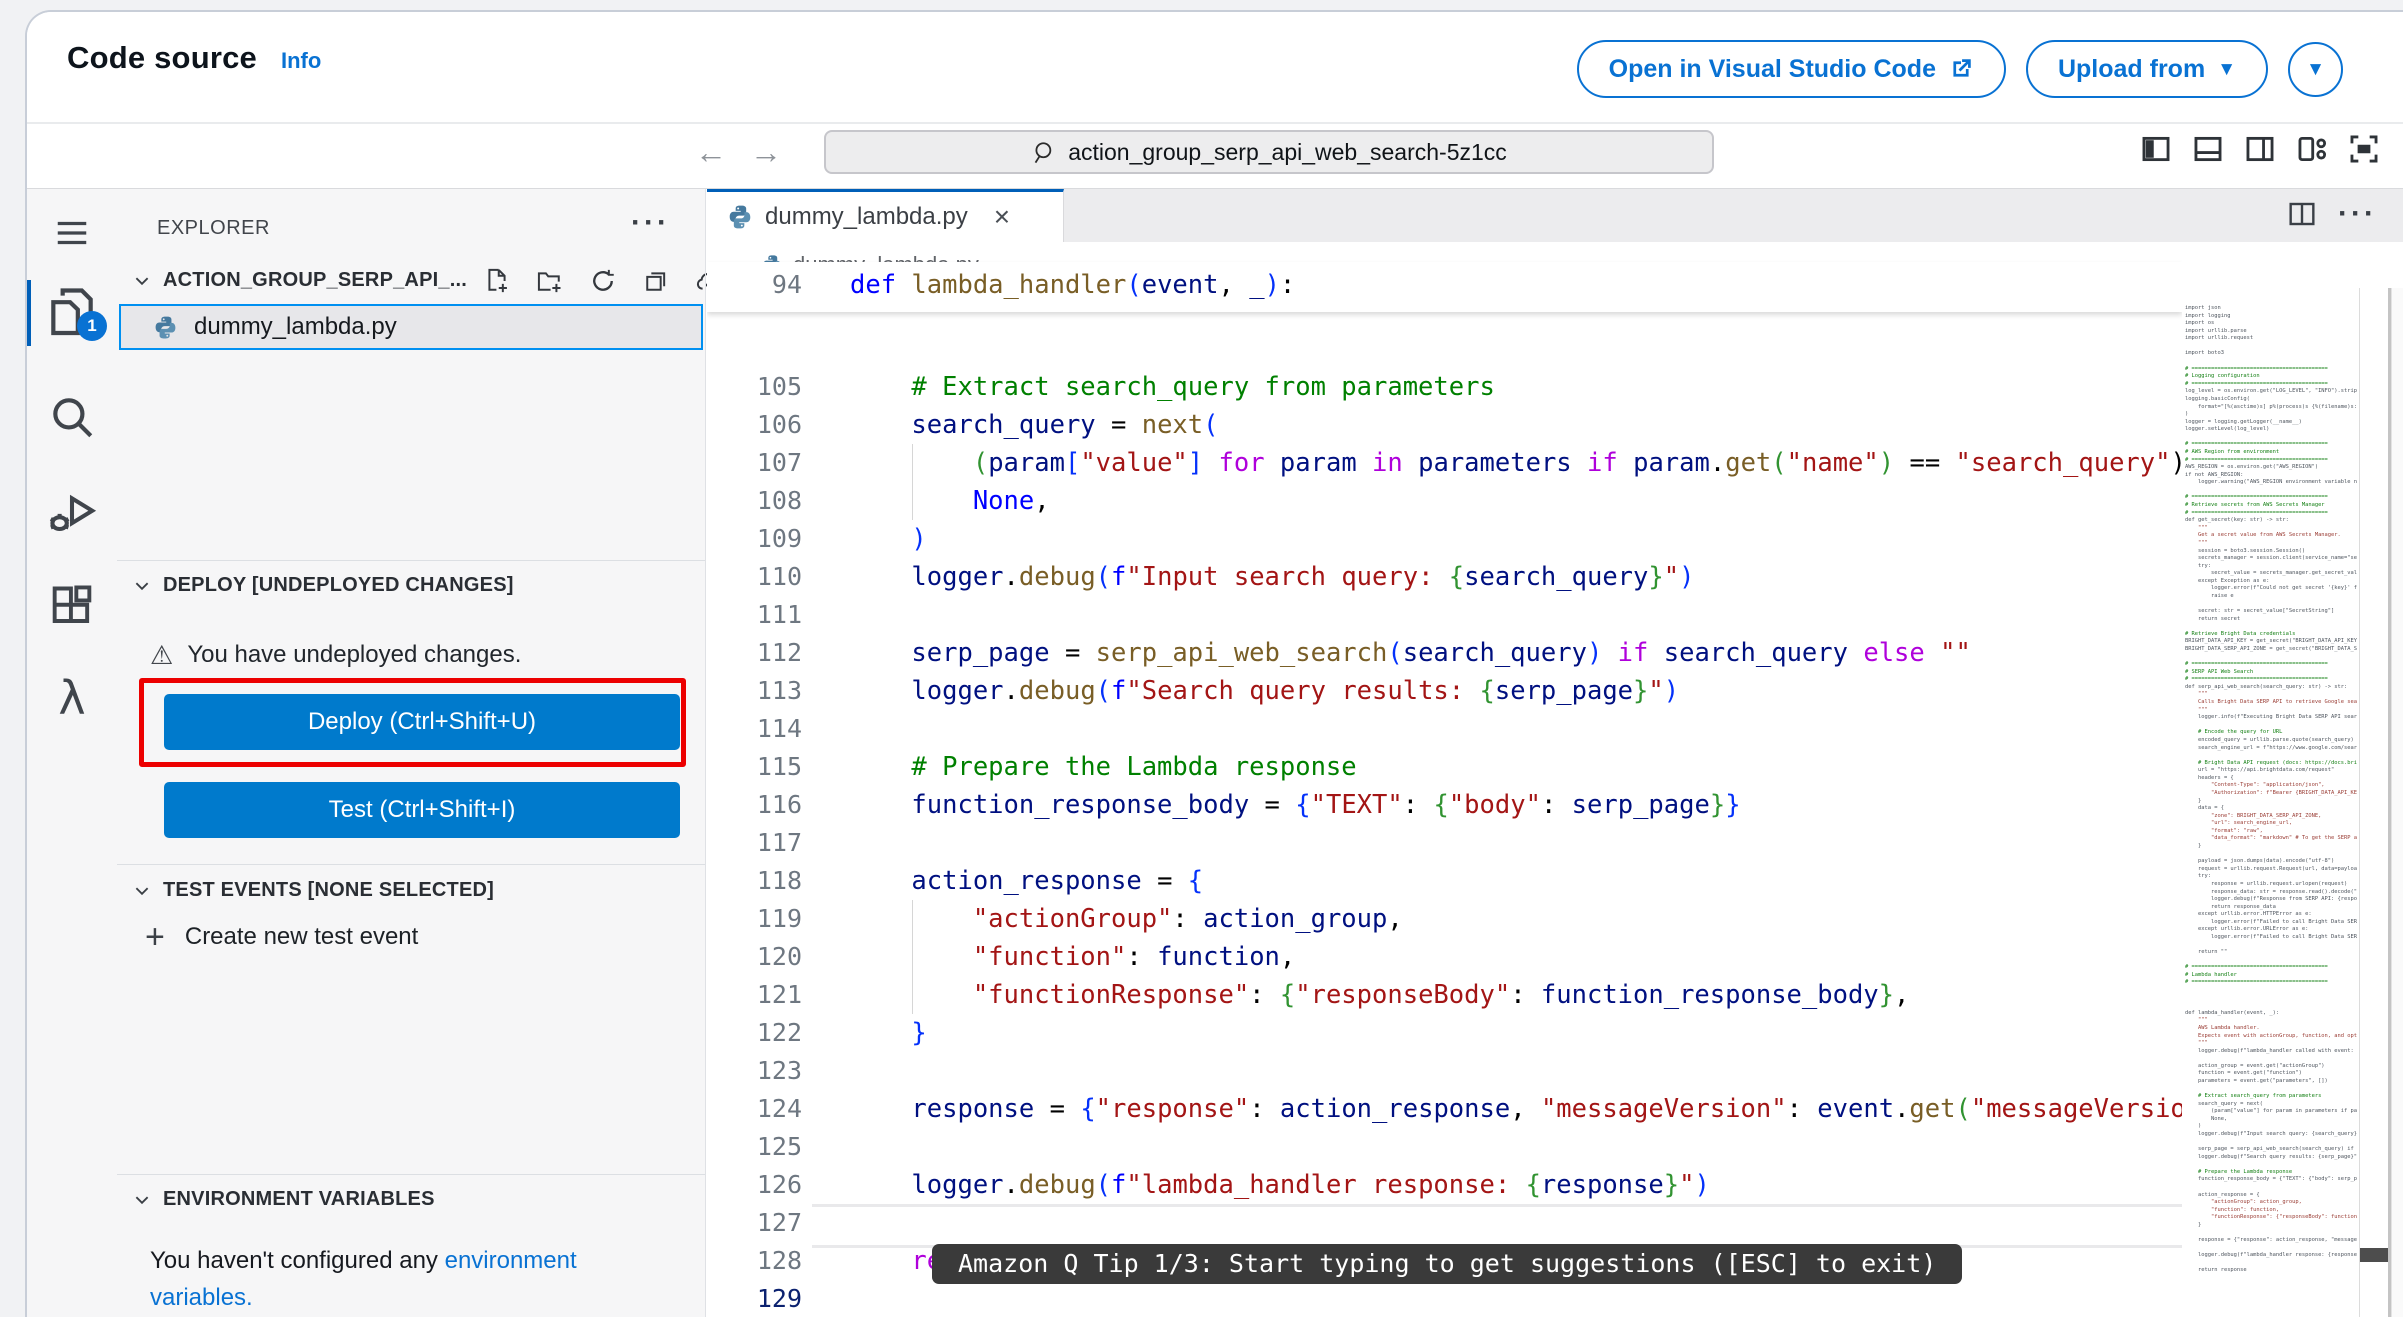  Describe the element at coordinates (766, 152) in the screenshot. I see `forward-button: →` at that location.